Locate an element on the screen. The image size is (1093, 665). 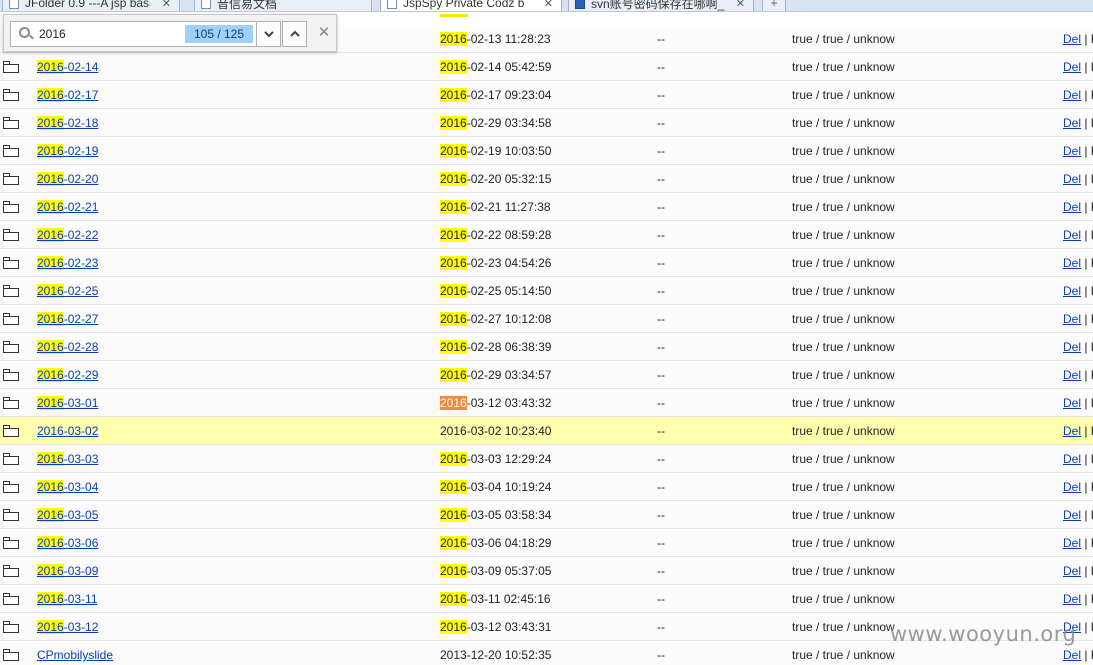
folder-link: 2016-02-20 is located at coordinates (67, 179).